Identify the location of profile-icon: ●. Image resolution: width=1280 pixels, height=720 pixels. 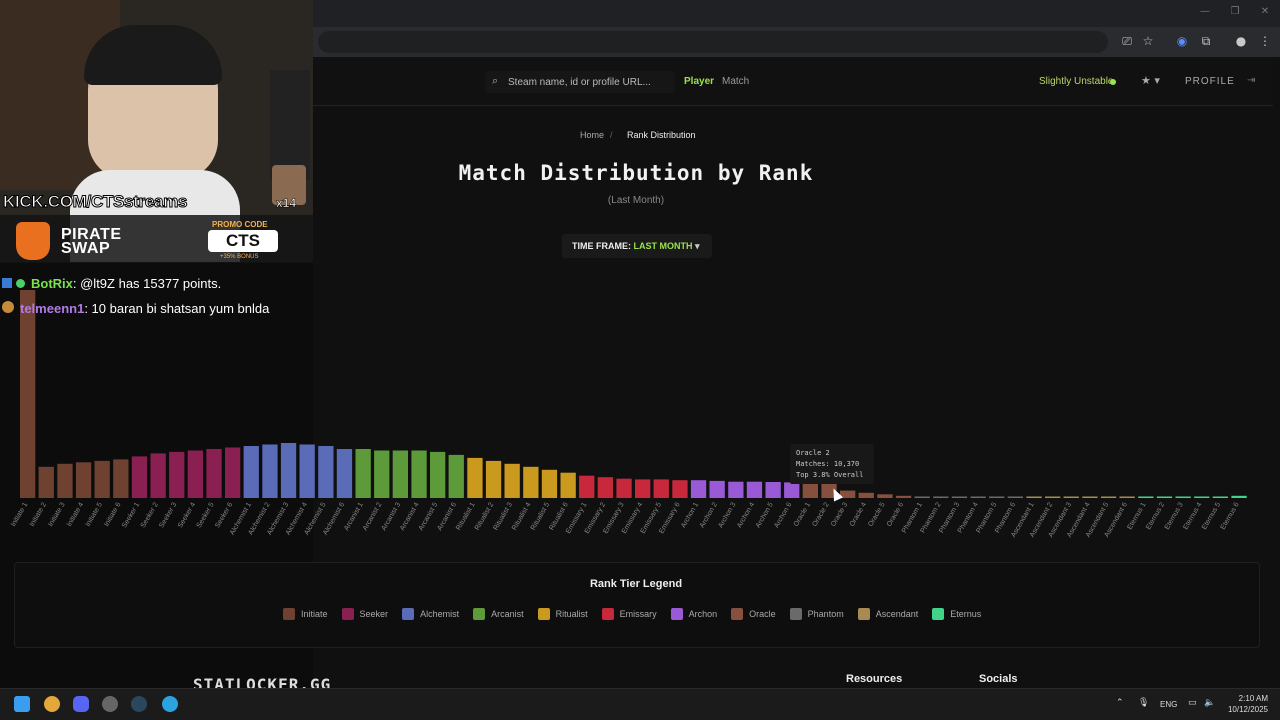
(1241, 41).